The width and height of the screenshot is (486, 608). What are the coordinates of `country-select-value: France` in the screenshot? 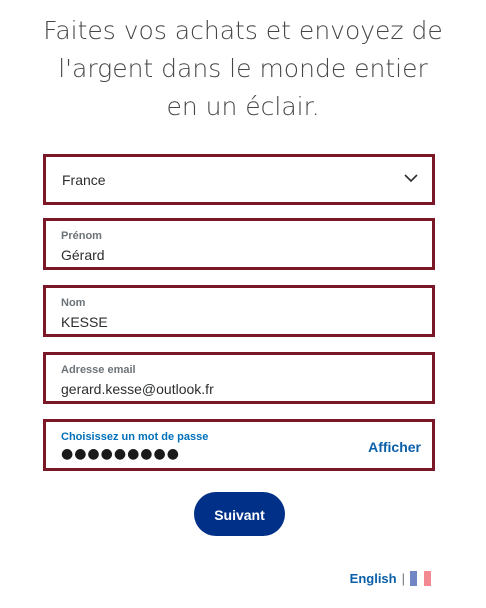 It's located at (84, 180).